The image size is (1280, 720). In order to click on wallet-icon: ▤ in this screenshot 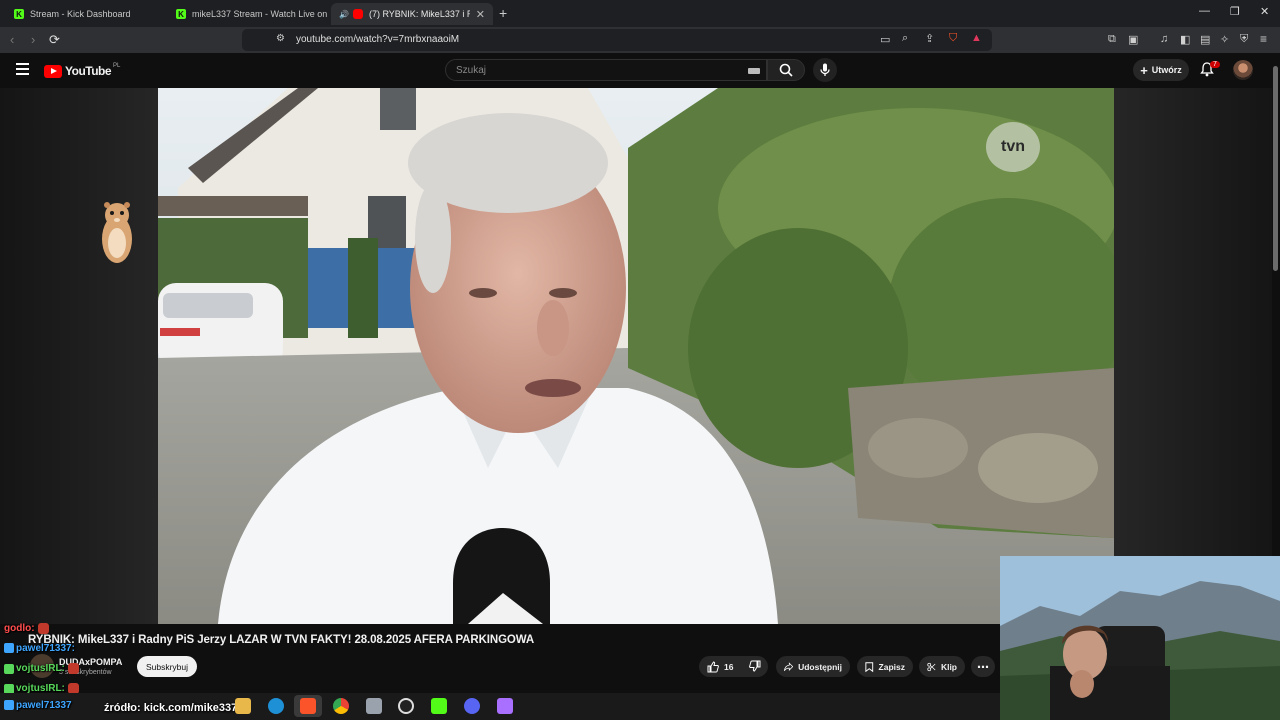, I will do `click(1205, 39)`.